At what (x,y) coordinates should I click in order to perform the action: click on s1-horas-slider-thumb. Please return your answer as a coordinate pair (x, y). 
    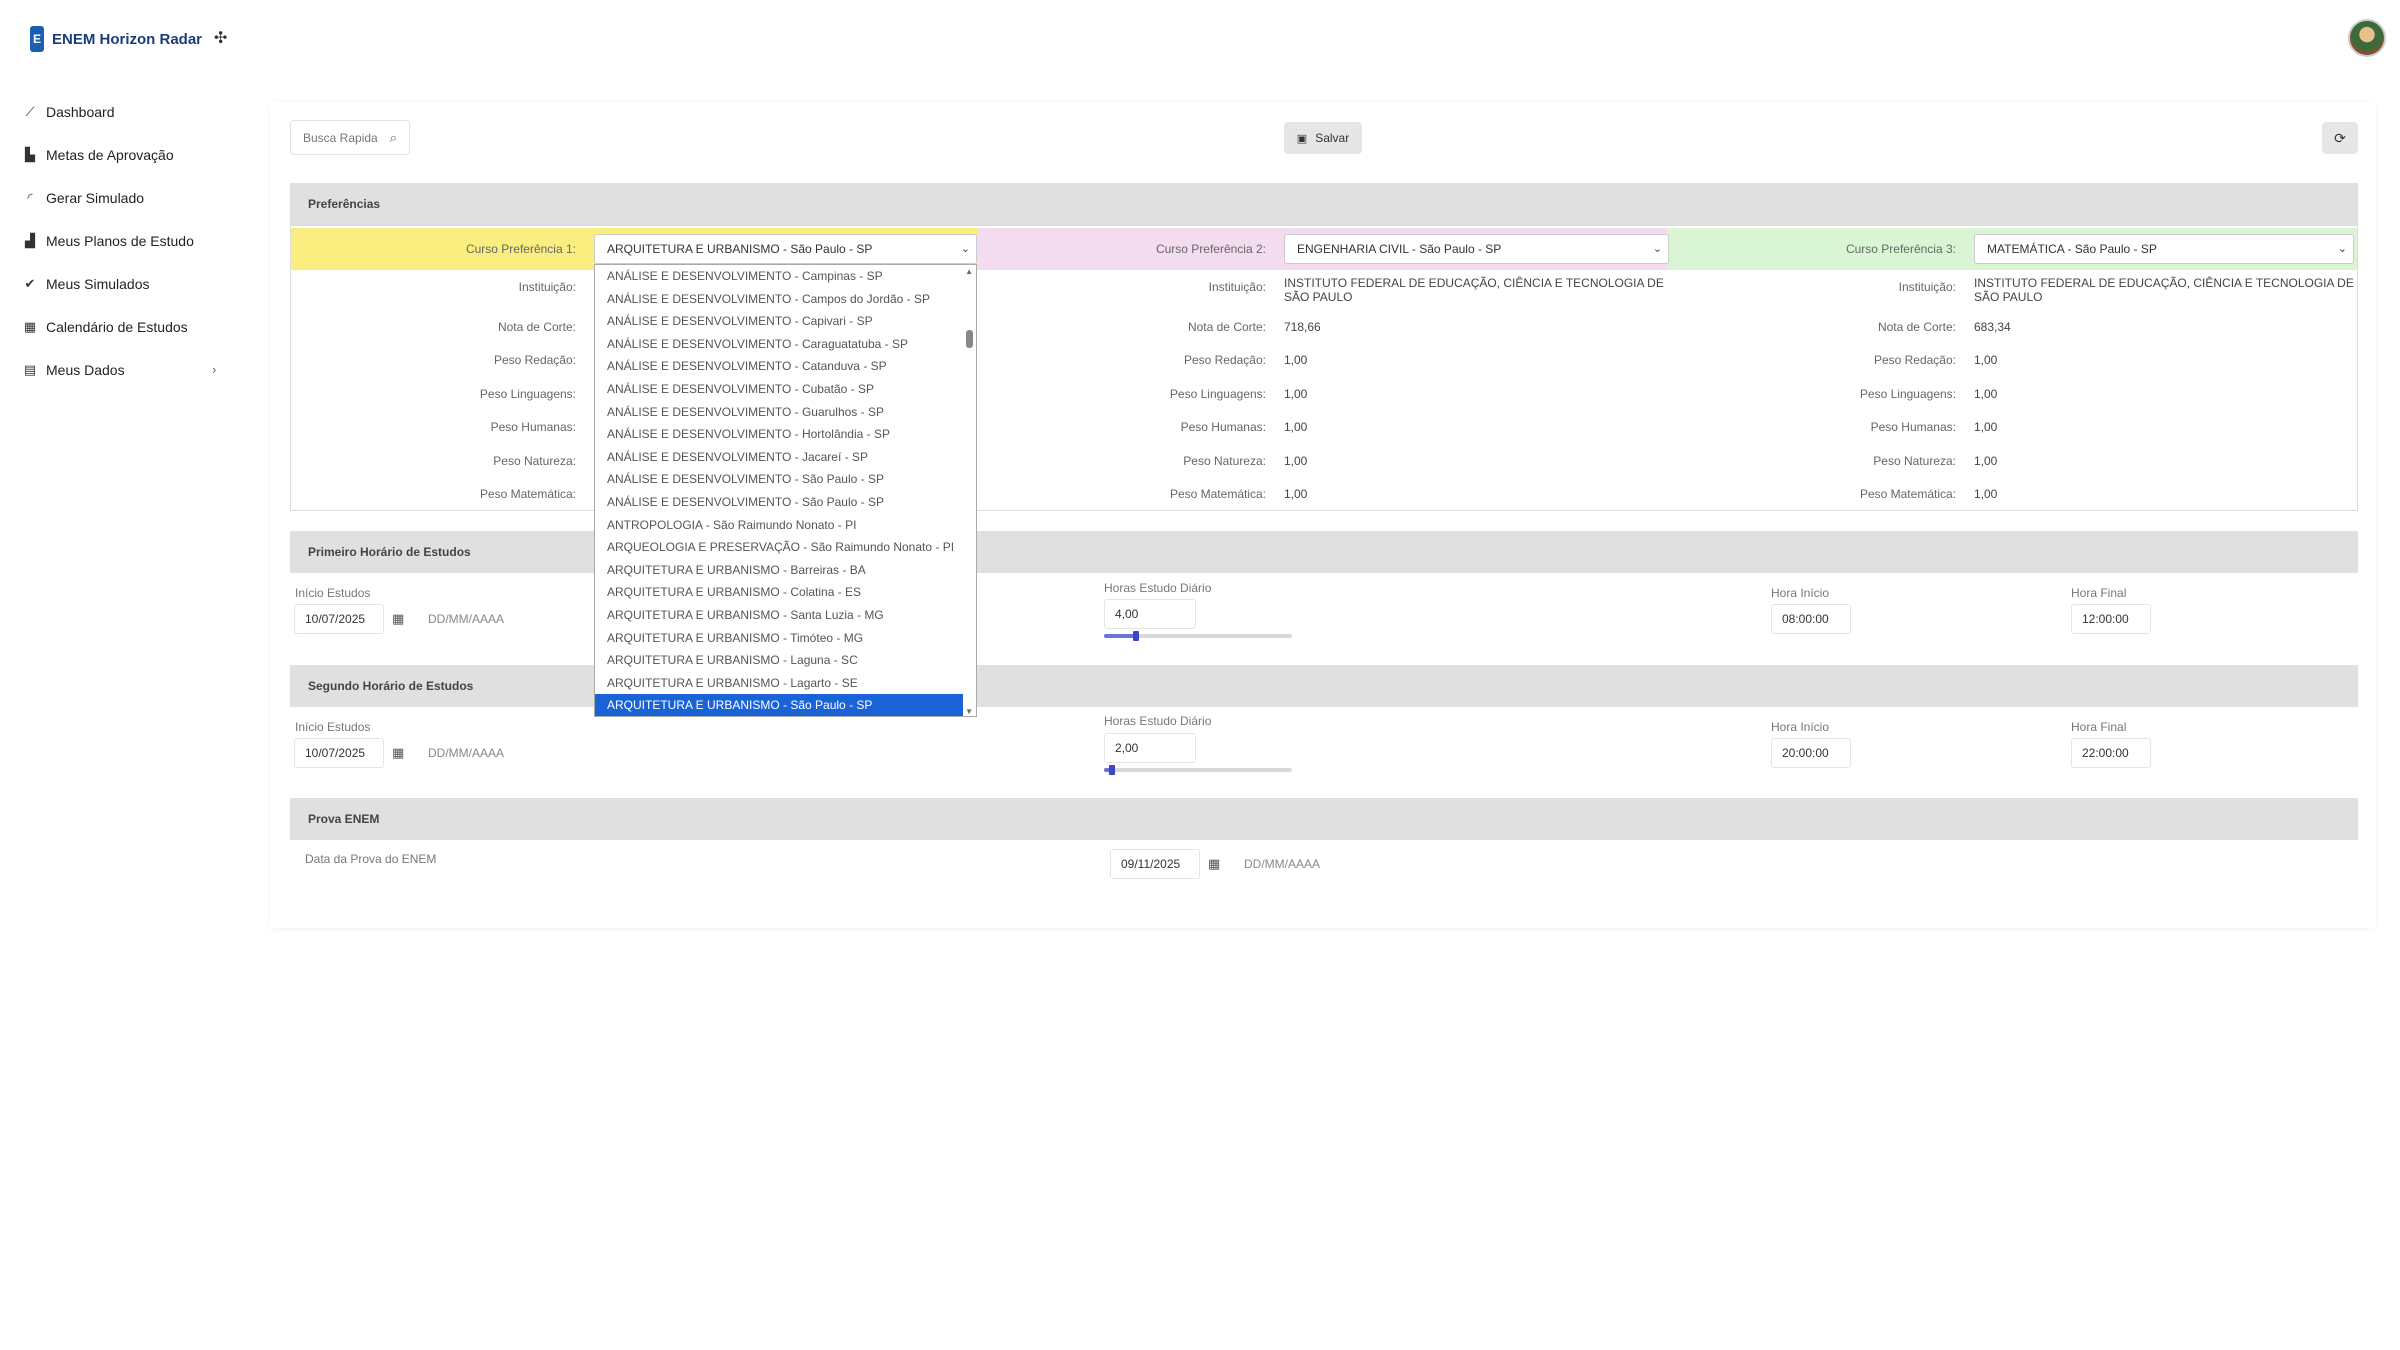
    Looking at the image, I should click on (1136, 636).